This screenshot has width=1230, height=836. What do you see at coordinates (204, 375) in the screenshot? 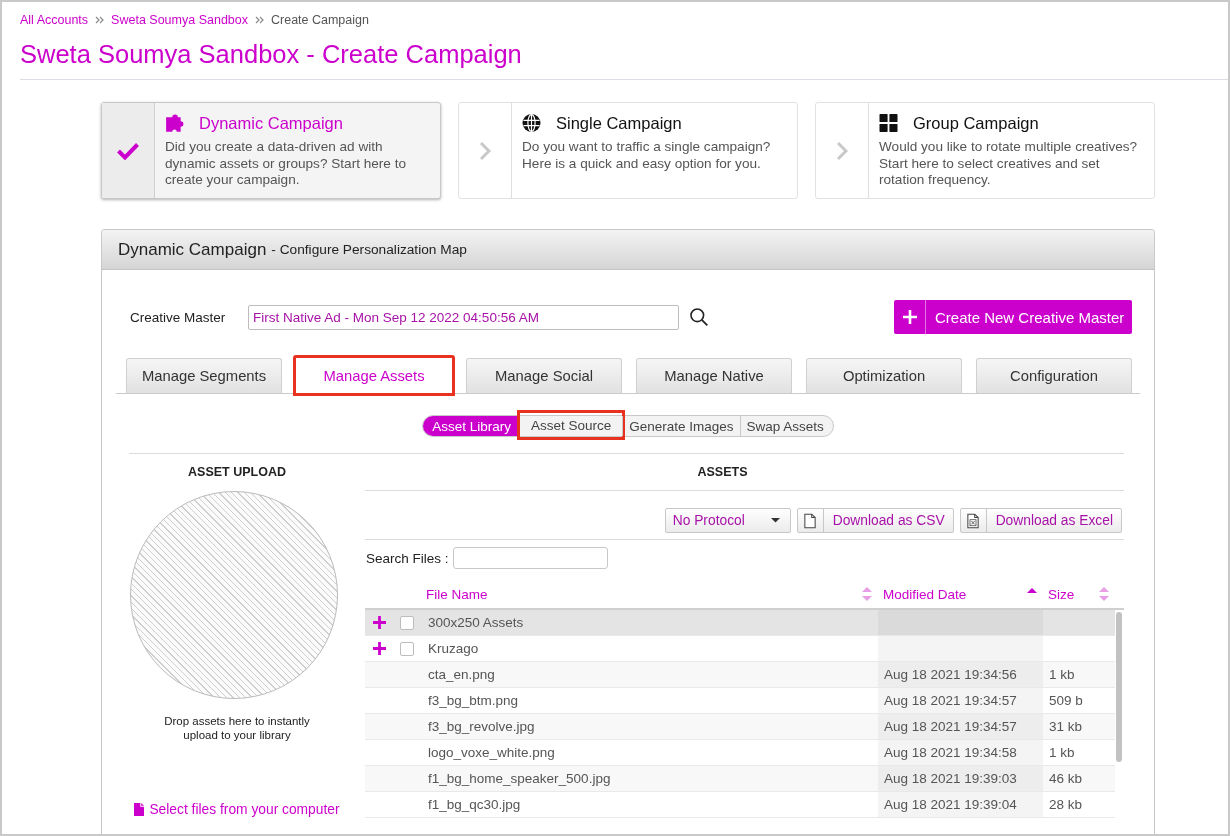
I see `tab: Manage Segments` at bounding box center [204, 375].